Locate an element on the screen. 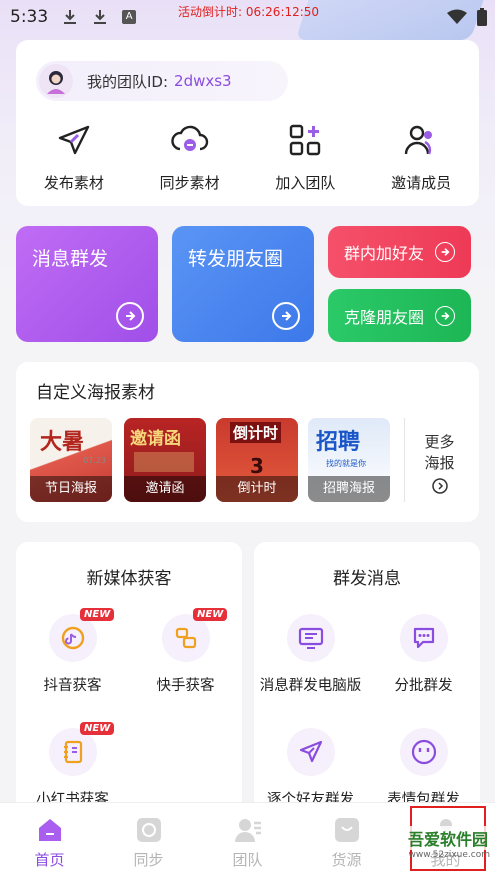  forward-moments-tile: 转发朋友圈 is located at coordinates (243, 284).